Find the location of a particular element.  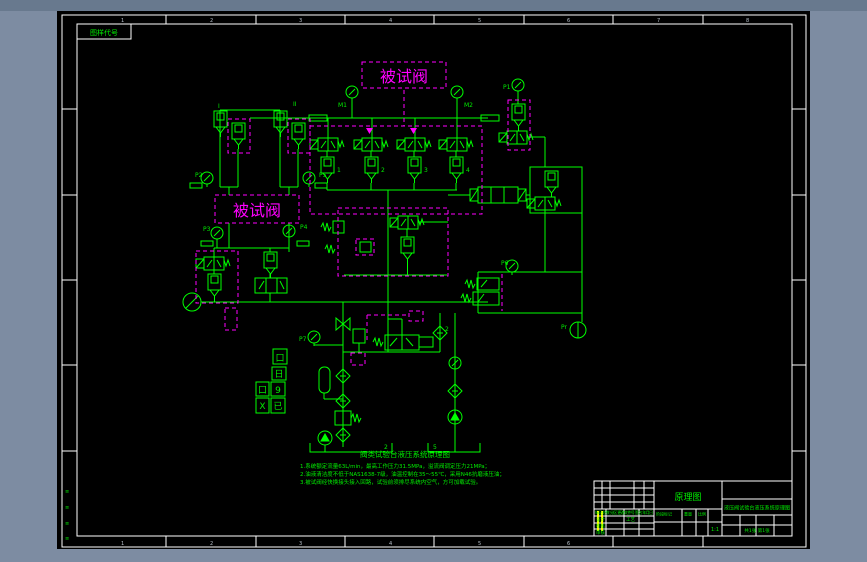

component-label: II is located at coordinates (295, 104).